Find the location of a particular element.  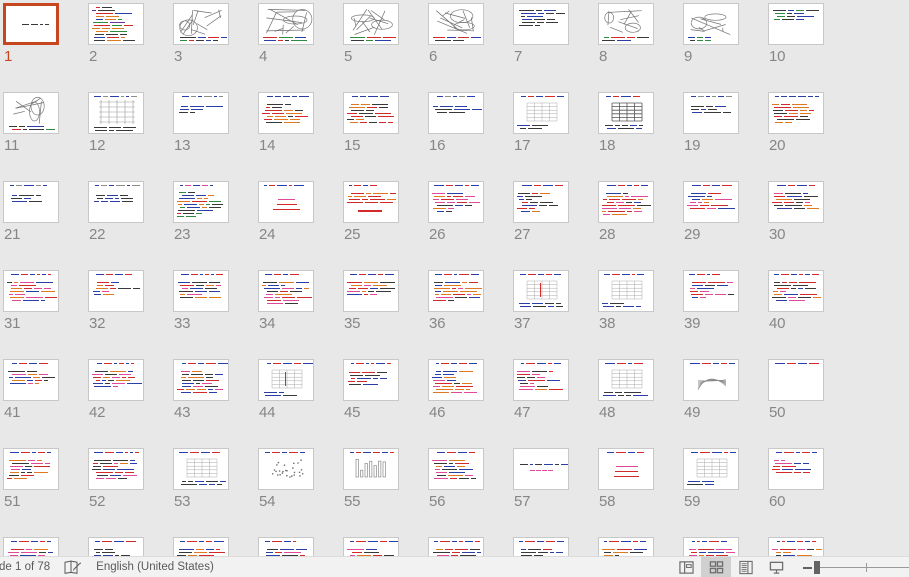

slide-thumbnail-22: 22 is located at coordinates (130, 225).